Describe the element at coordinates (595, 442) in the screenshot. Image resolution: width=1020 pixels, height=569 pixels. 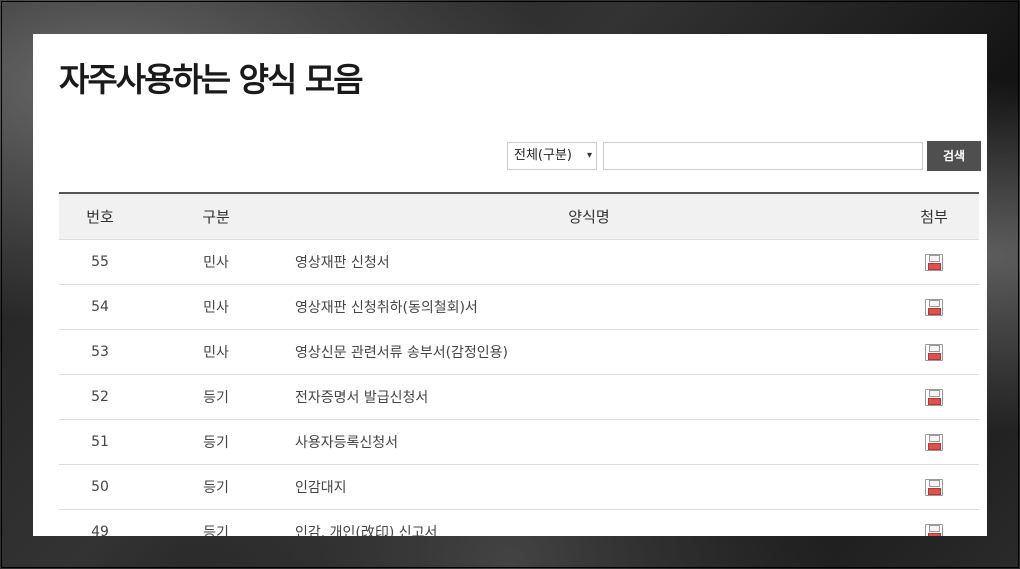
I see `row-form-name-link: 사용자등록신청서` at that location.